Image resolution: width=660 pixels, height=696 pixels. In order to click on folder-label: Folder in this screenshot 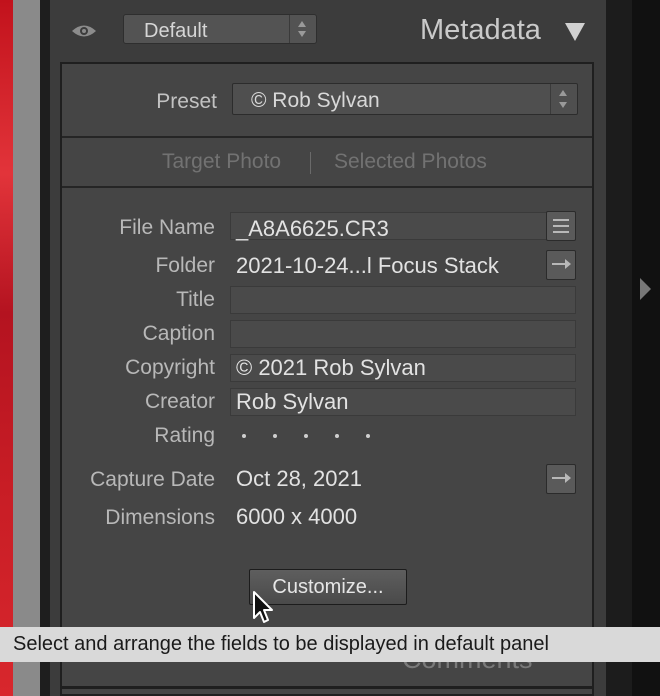, I will do `click(185, 265)`.